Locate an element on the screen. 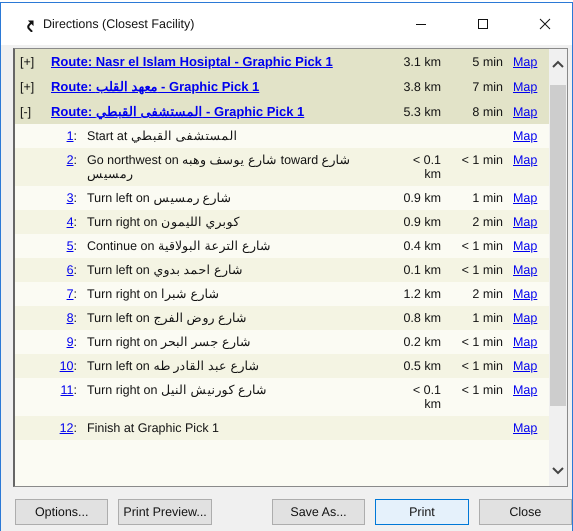  time-text: 8 min is located at coordinates (487, 112).